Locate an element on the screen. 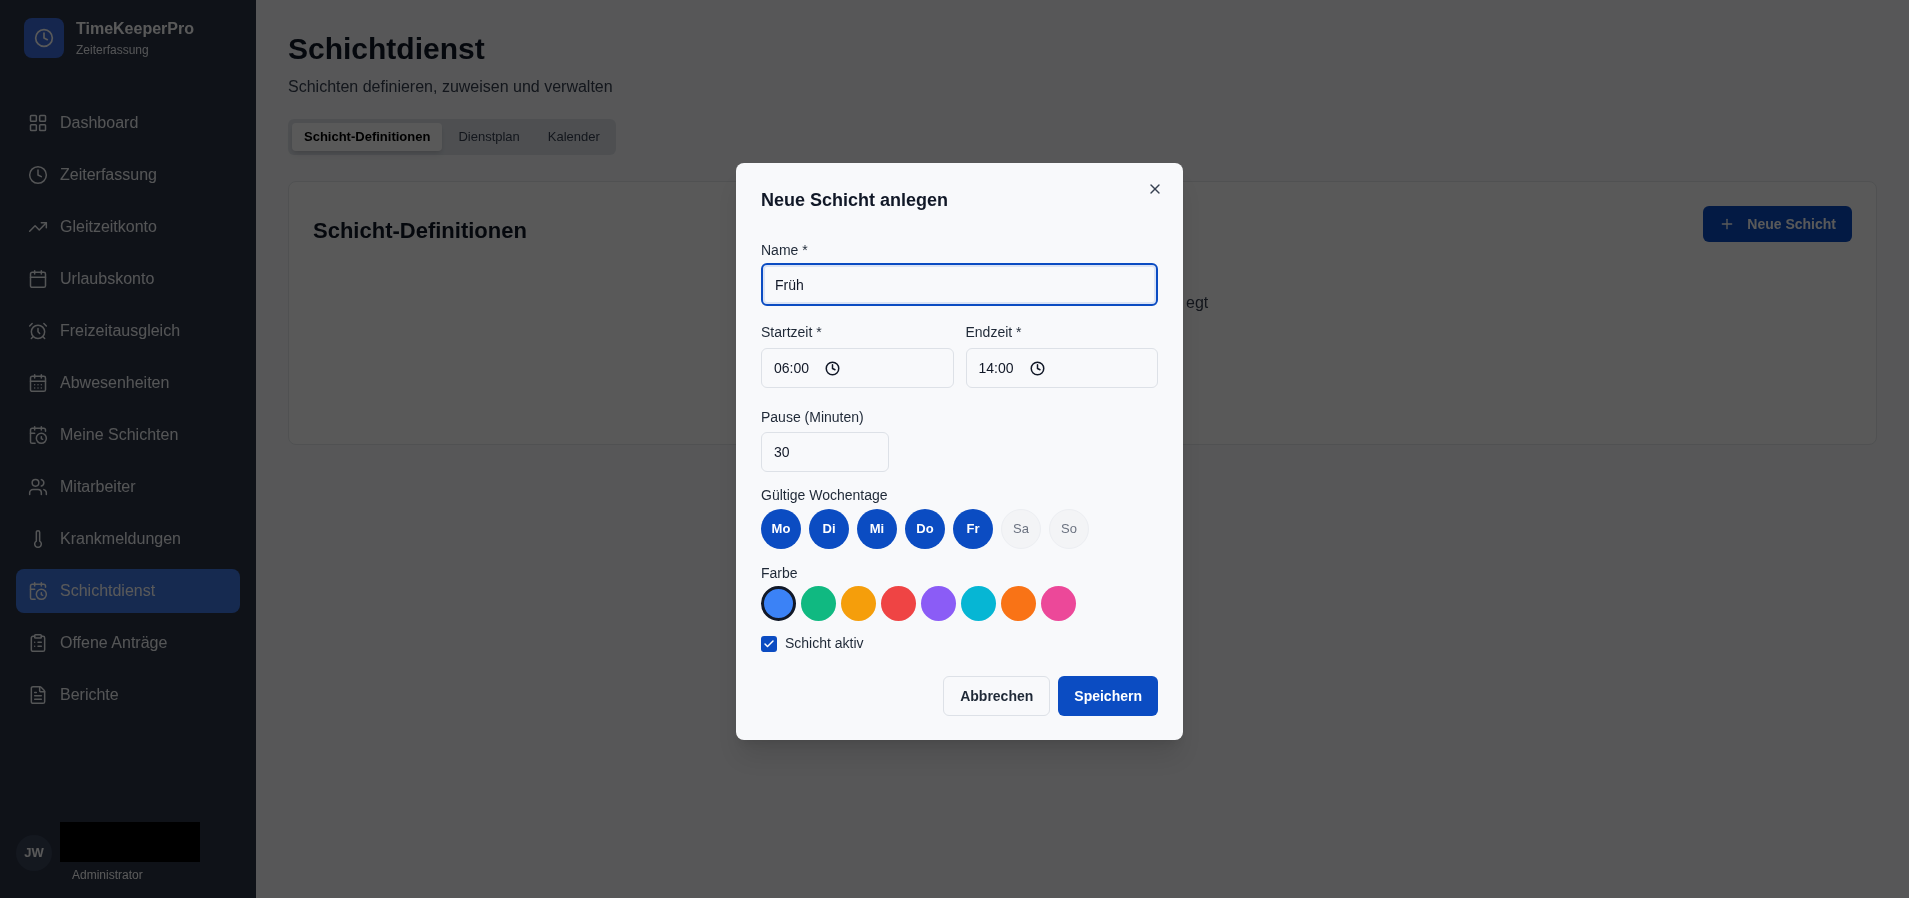  cancel-button: Abbrechen is located at coordinates (997, 696).